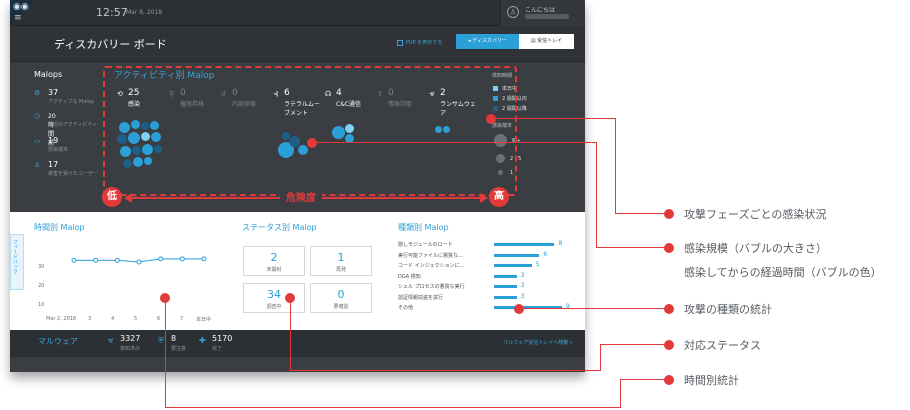 The image size is (910, 410). I want to click on status-needs-review: 0 要確認, so click(341, 298).